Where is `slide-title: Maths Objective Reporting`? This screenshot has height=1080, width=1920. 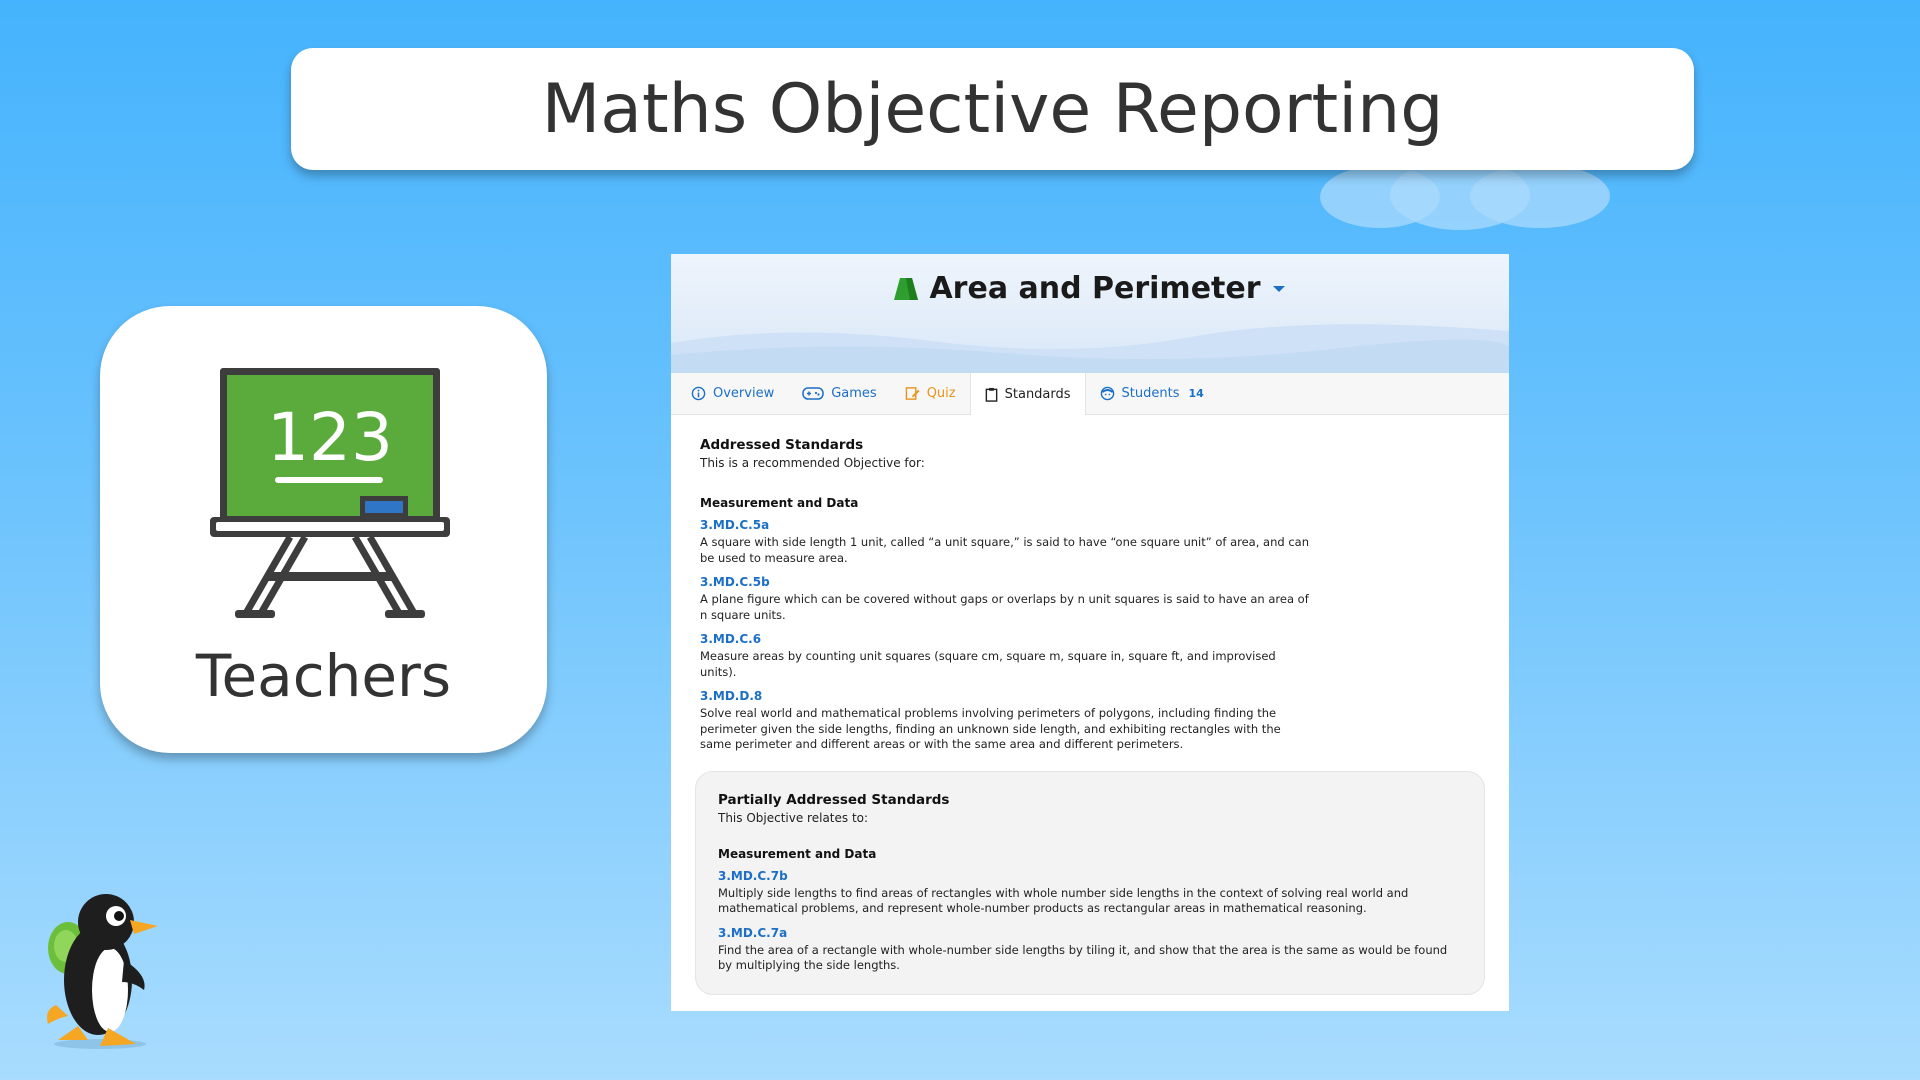 slide-title: Maths Objective Reporting is located at coordinates (992, 109).